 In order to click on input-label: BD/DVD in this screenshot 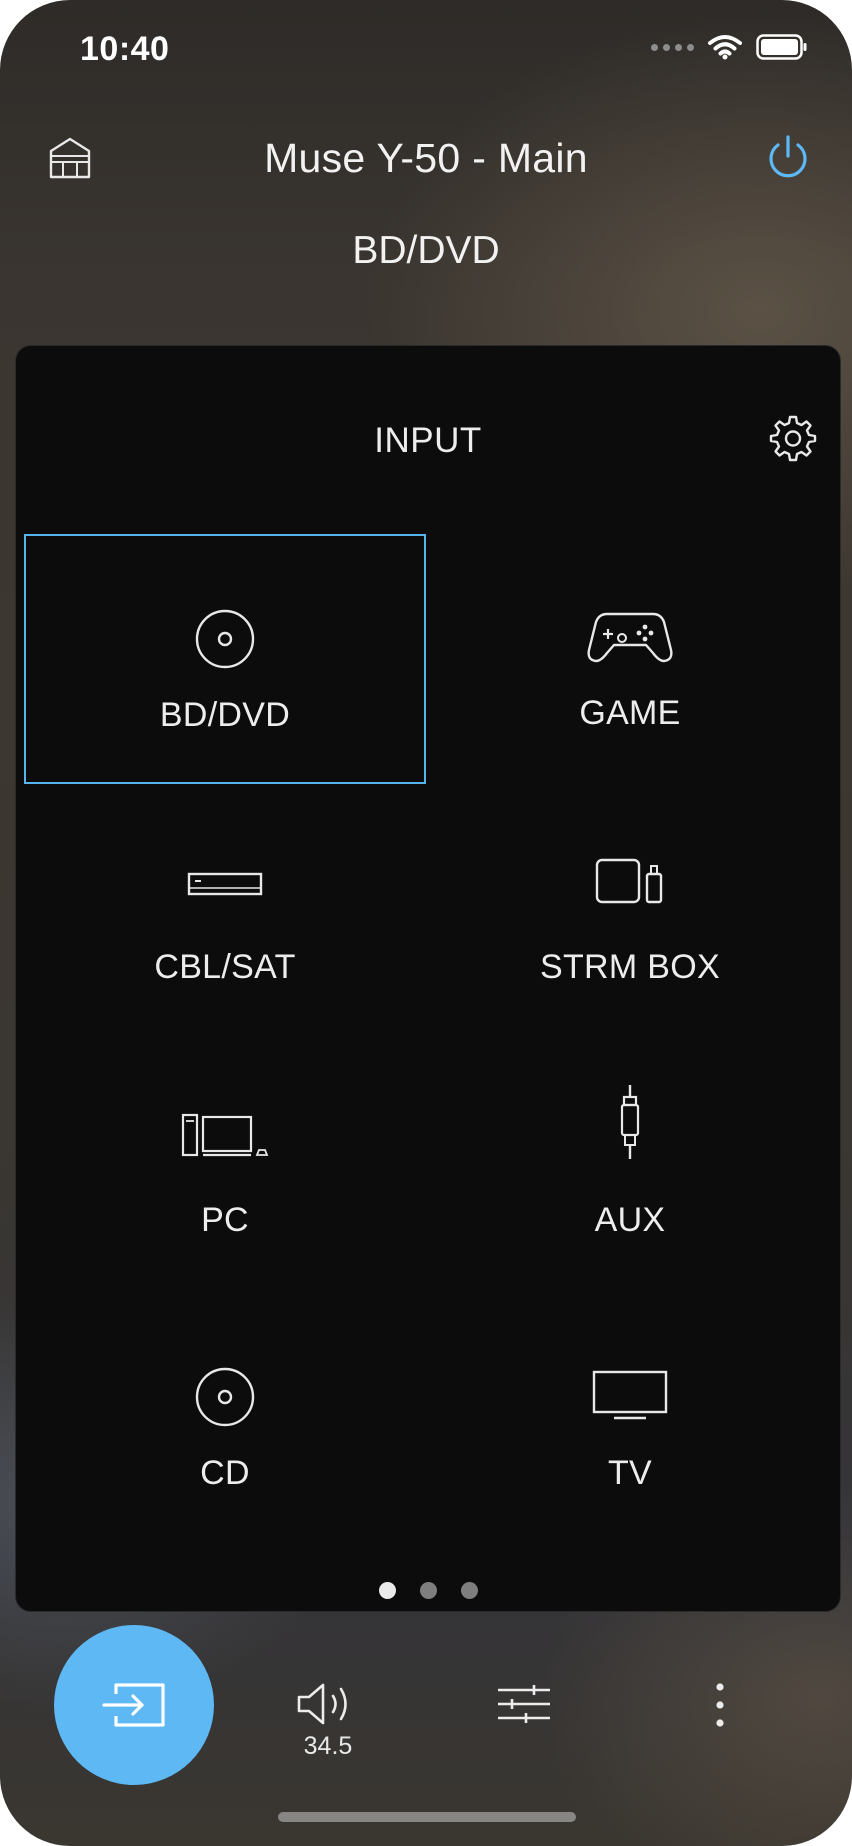, I will do `click(225, 715)`.